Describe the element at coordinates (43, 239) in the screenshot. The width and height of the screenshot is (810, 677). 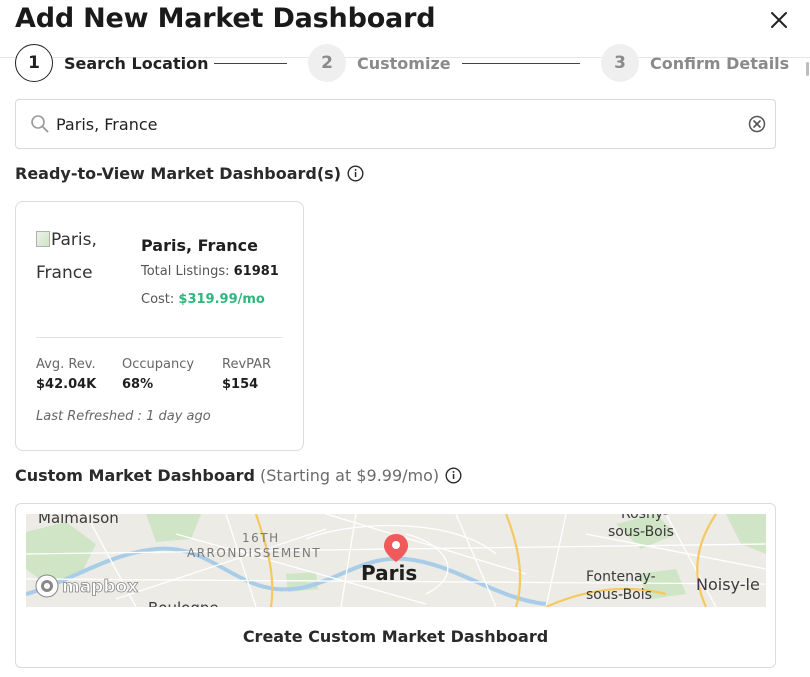
I see `broken-image-icon` at that location.